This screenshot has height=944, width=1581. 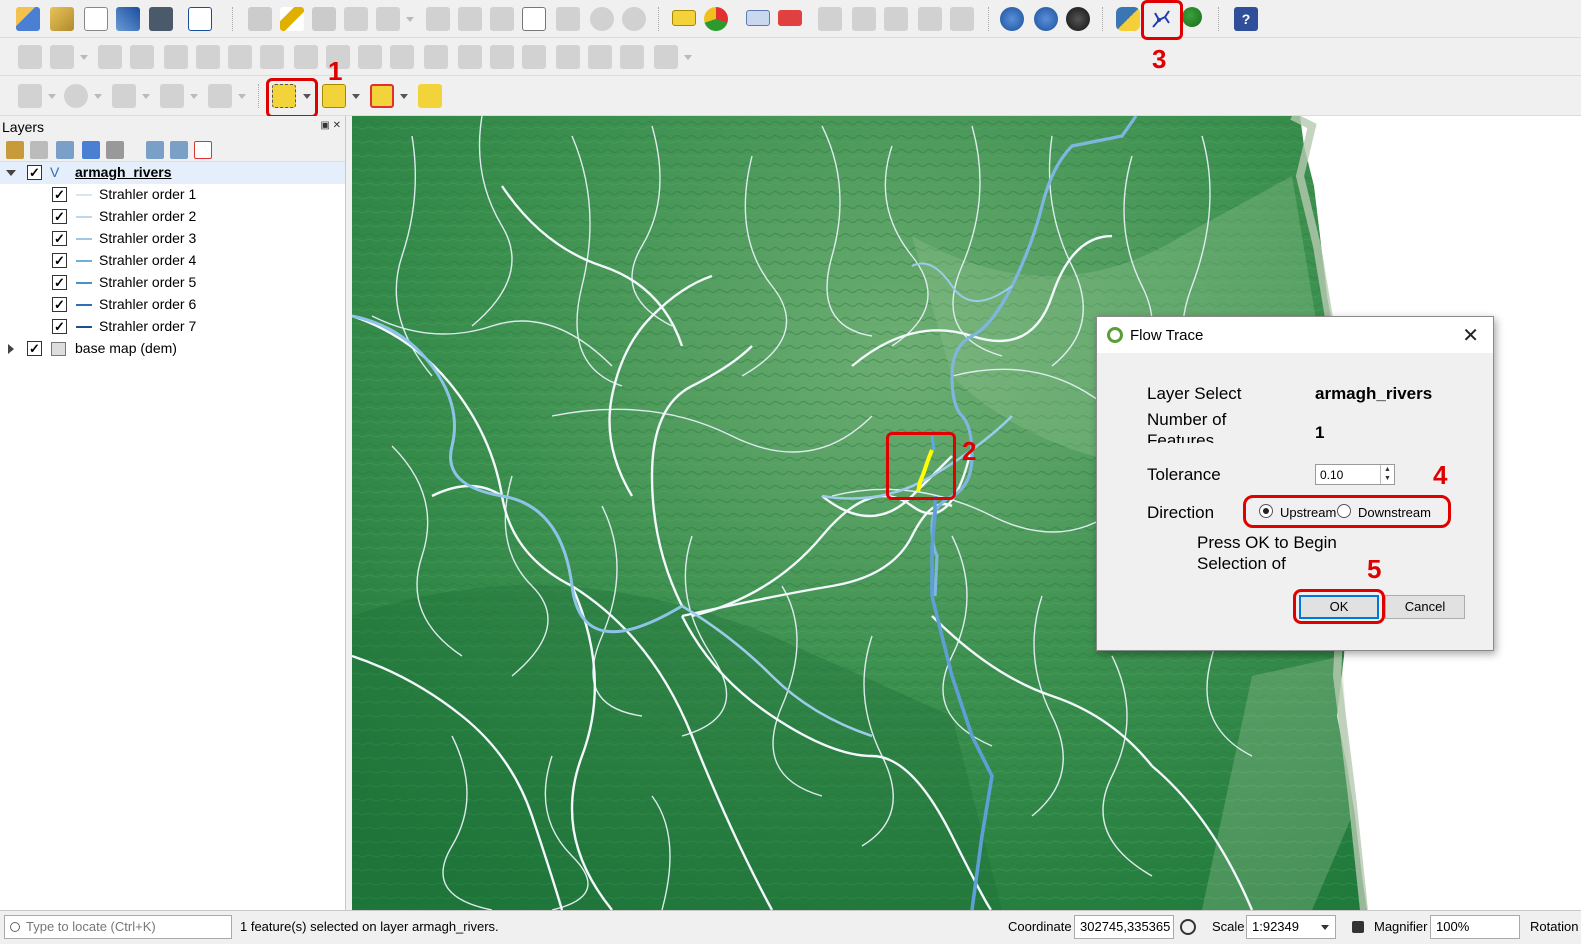 What do you see at coordinates (716, 19) in the screenshot?
I see `diagram-tool-icon` at bounding box center [716, 19].